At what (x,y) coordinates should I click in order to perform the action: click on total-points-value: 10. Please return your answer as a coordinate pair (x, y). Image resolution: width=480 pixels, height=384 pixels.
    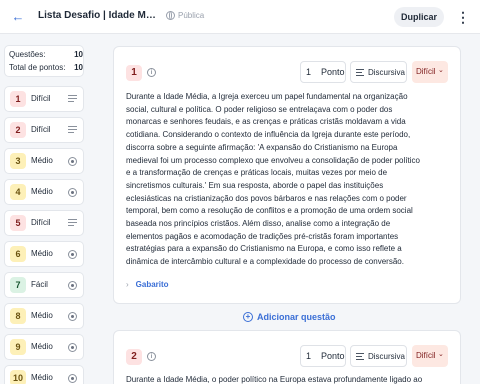
    Looking at the image, I should click on (78, 67).